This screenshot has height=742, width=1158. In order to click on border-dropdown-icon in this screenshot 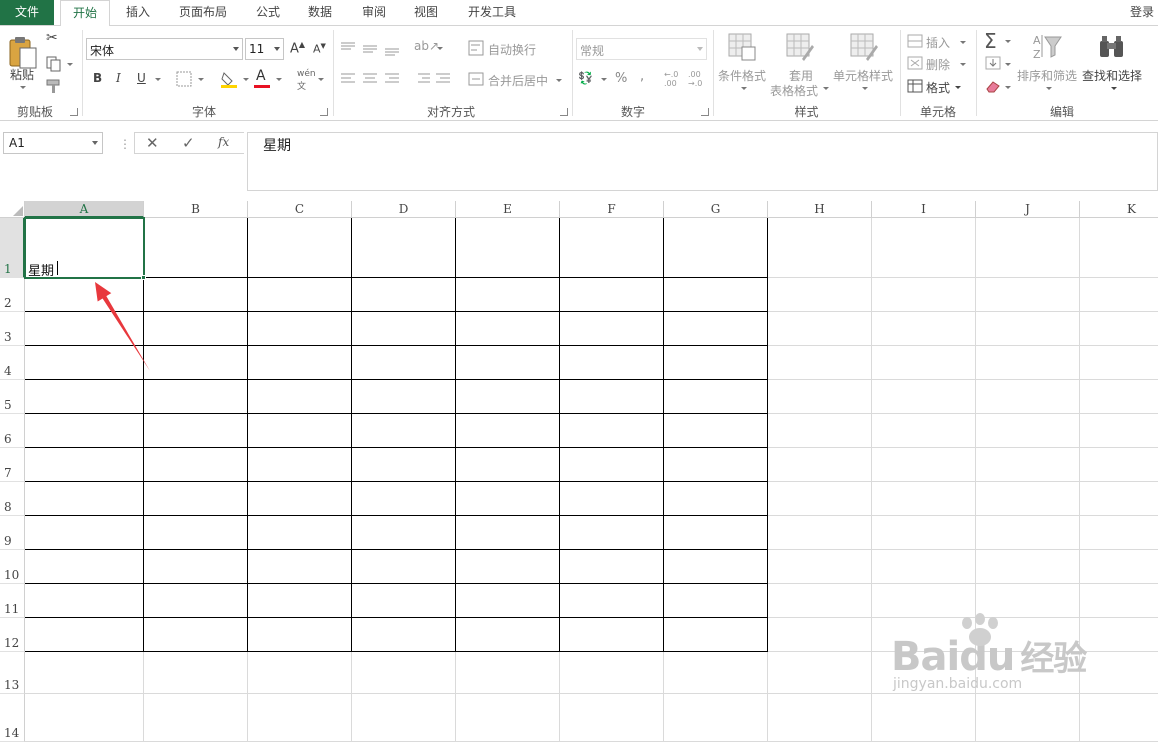, I will do `click(201, 79)`.